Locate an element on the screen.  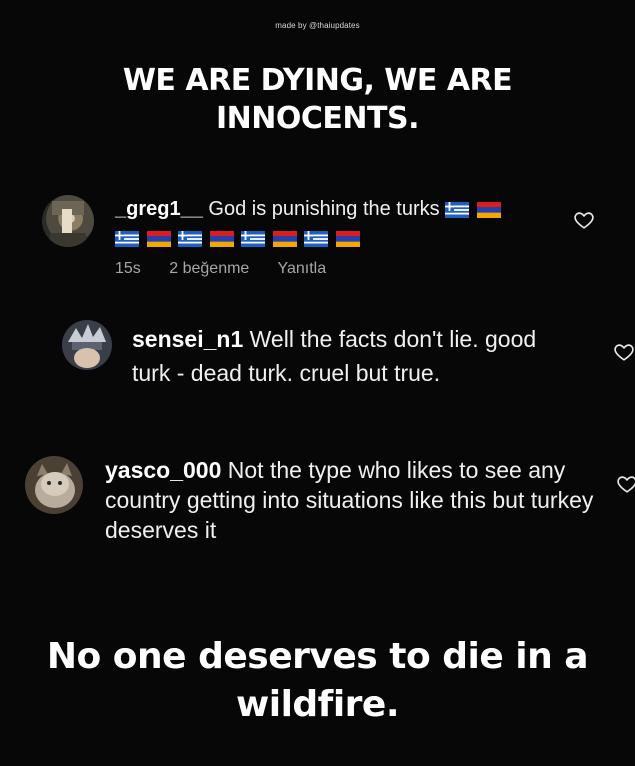
reply-button: Yanıtla is located at coordinates (301, 268).